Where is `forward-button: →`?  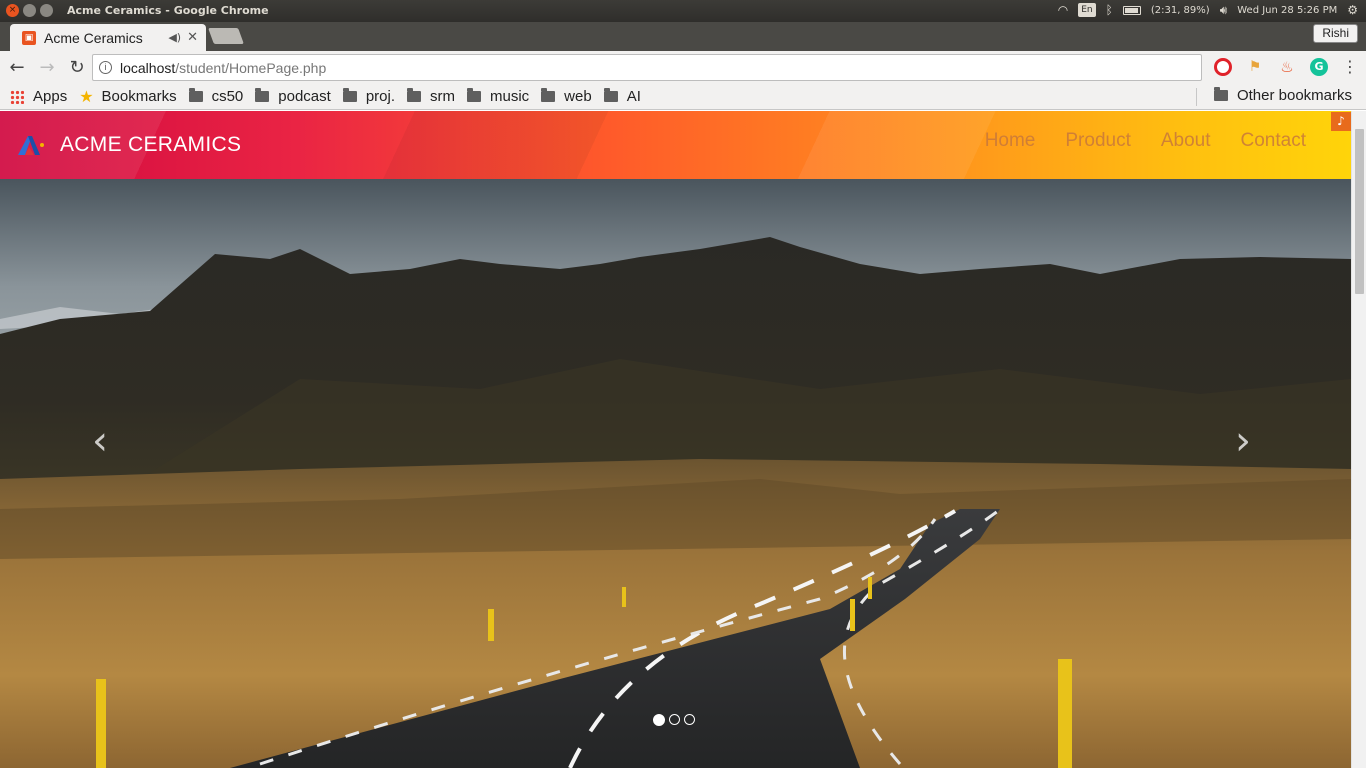
forward-button: → is located at coordinates (47, 68).